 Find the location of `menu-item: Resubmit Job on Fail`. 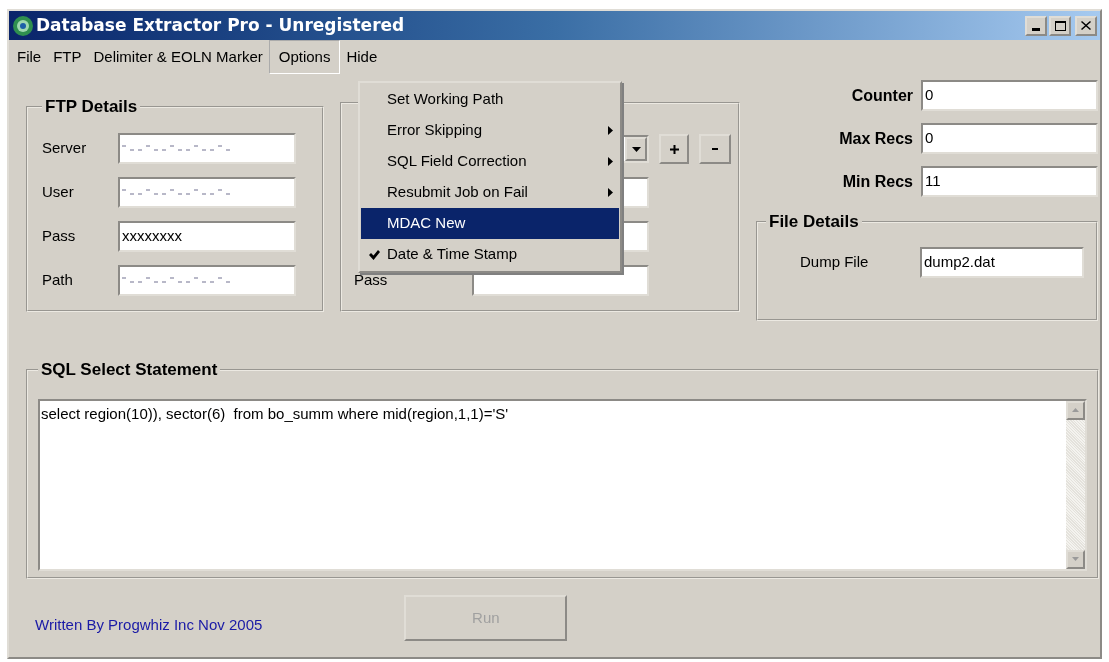

menu-item: Resubmit Job on Fail is located at coordinates (490, 192).